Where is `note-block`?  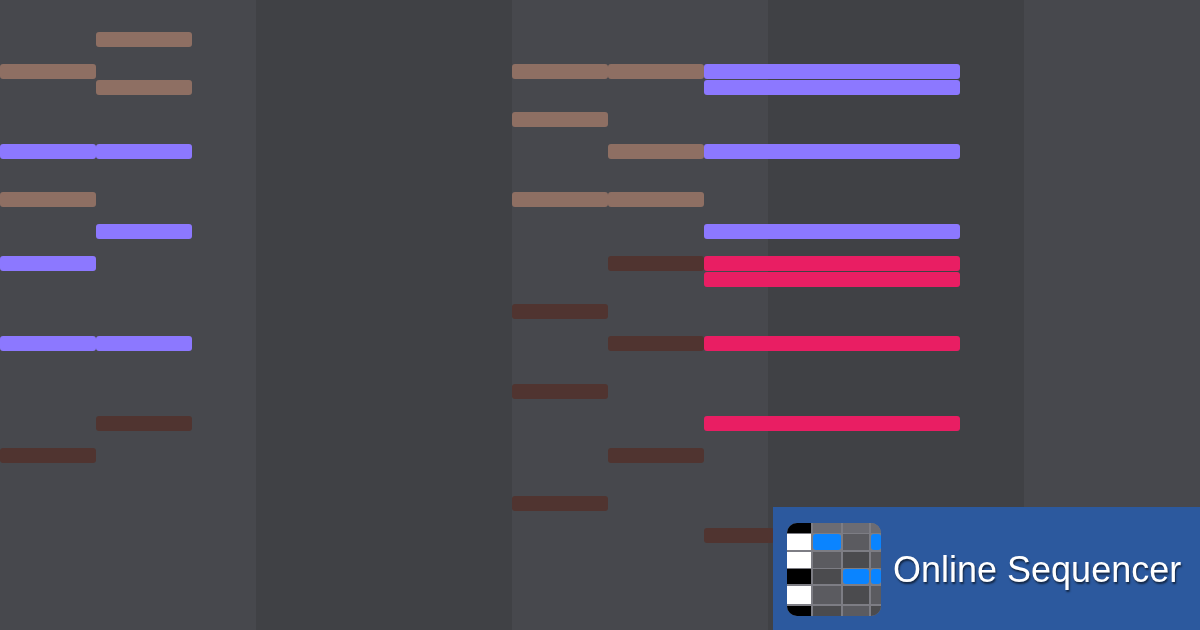 note-block is located at coordinates (739, 535).